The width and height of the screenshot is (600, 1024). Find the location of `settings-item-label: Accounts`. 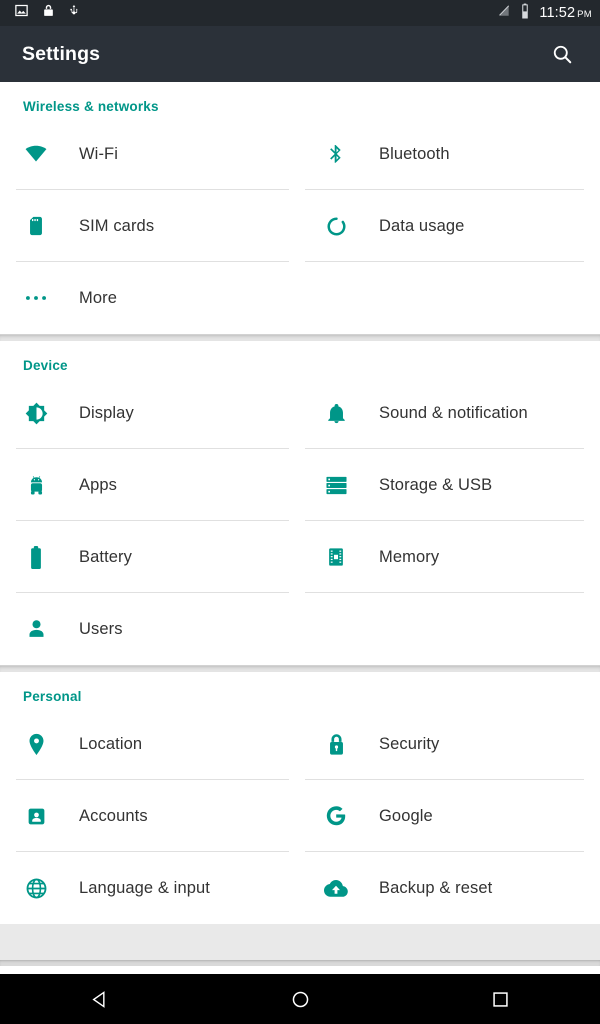

settings-item-label: Accounts is located at coordinates (113, 815).